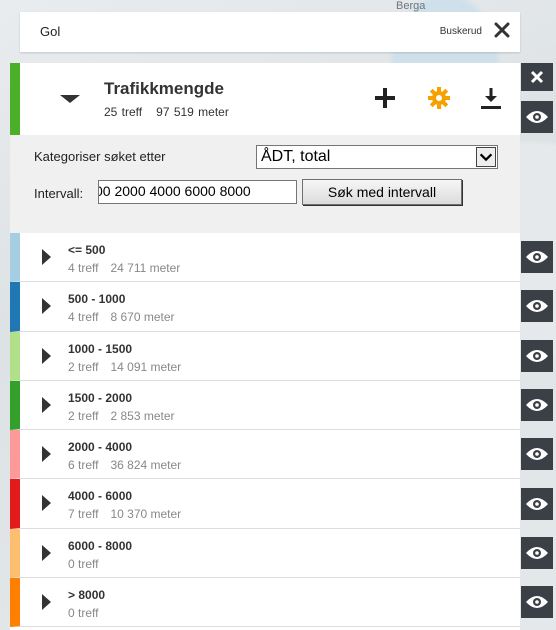 The image size is (556, 630). Describe the element at coordinates (296, 156) in the screenshot. I see `categorize-selected: ÅDT, total` at that location.